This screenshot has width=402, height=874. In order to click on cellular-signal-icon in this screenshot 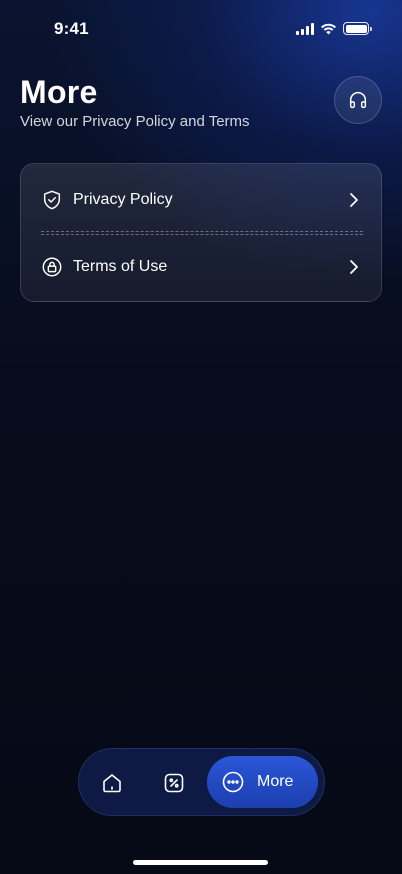, I will do `click(305, 28)`.